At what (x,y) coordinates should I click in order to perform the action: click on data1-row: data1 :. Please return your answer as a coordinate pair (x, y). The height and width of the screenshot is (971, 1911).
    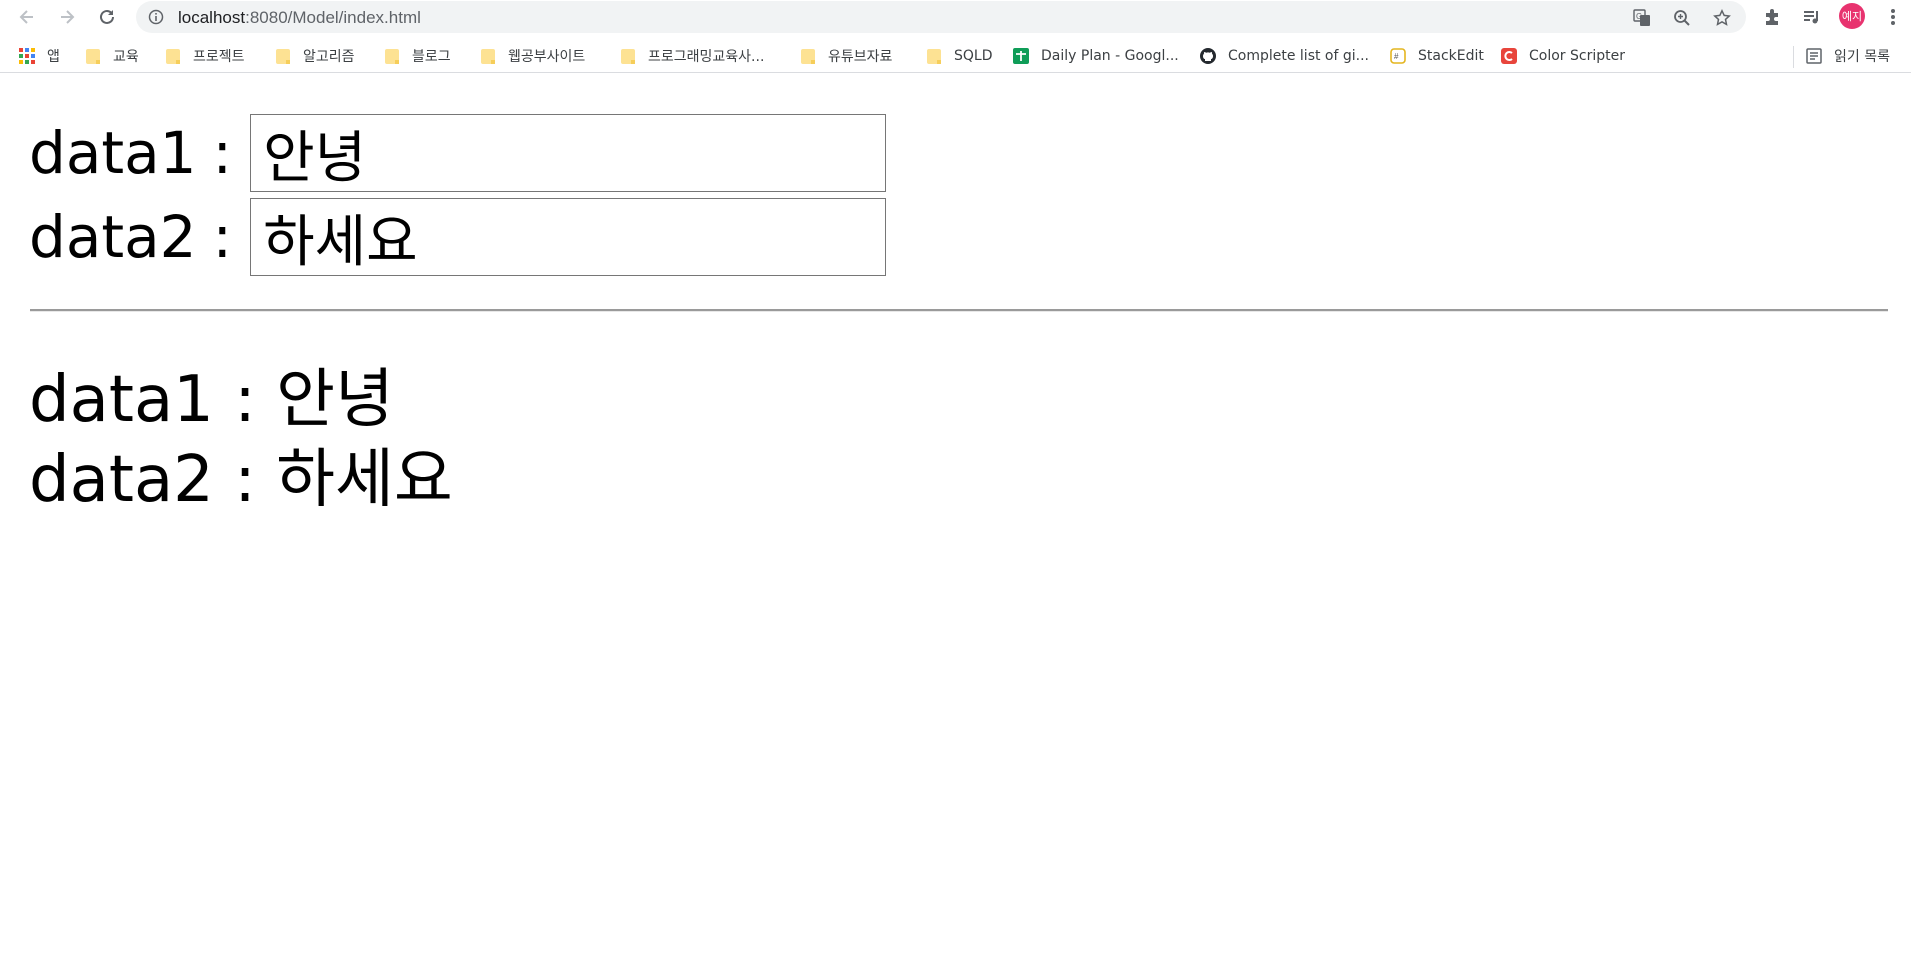
    Looking at the image, I should click on (458, 153).